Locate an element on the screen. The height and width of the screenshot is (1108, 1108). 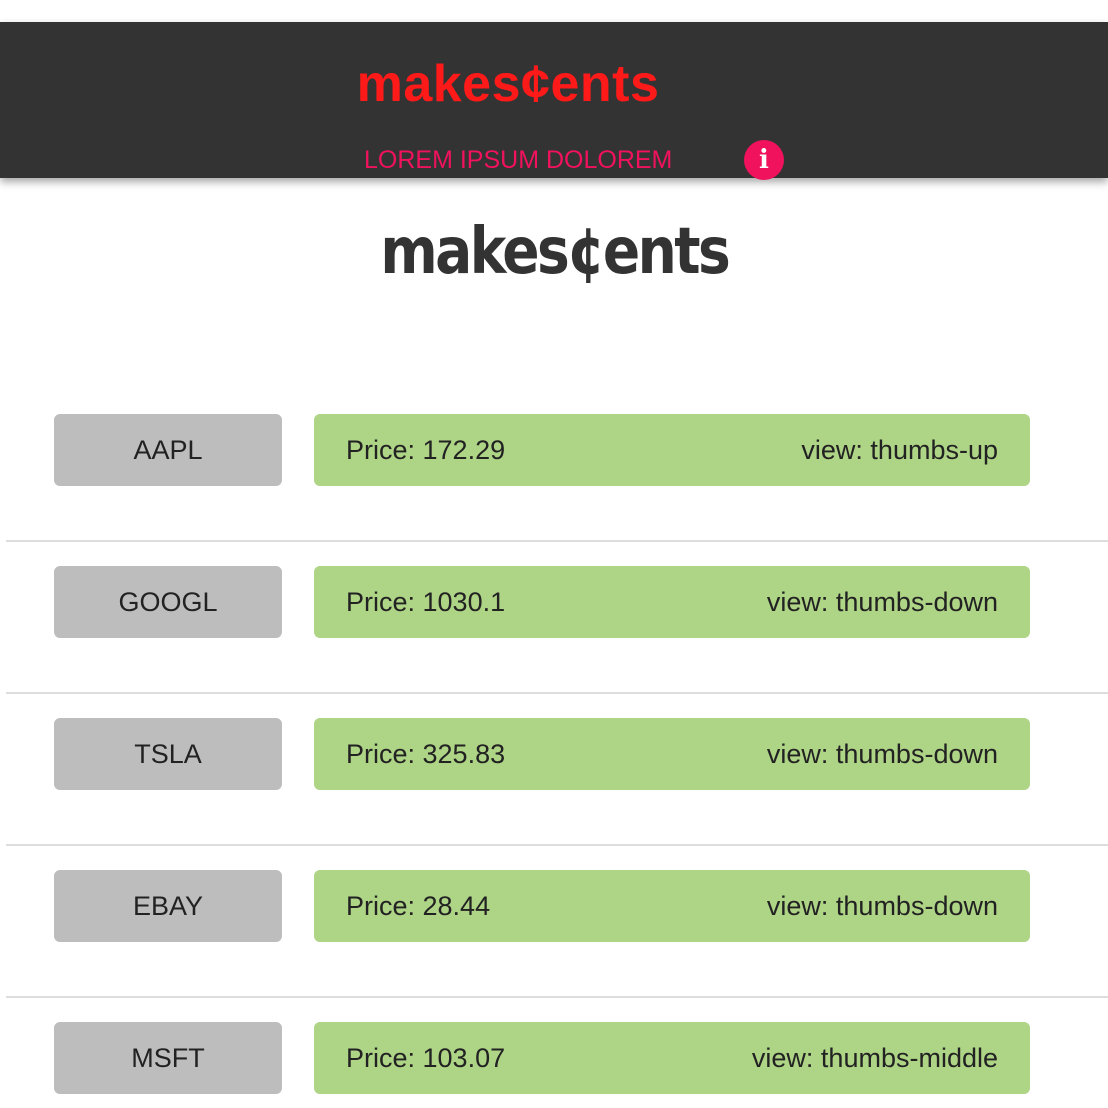
page-title: makes¢ents is located at coordinates (555, 252).